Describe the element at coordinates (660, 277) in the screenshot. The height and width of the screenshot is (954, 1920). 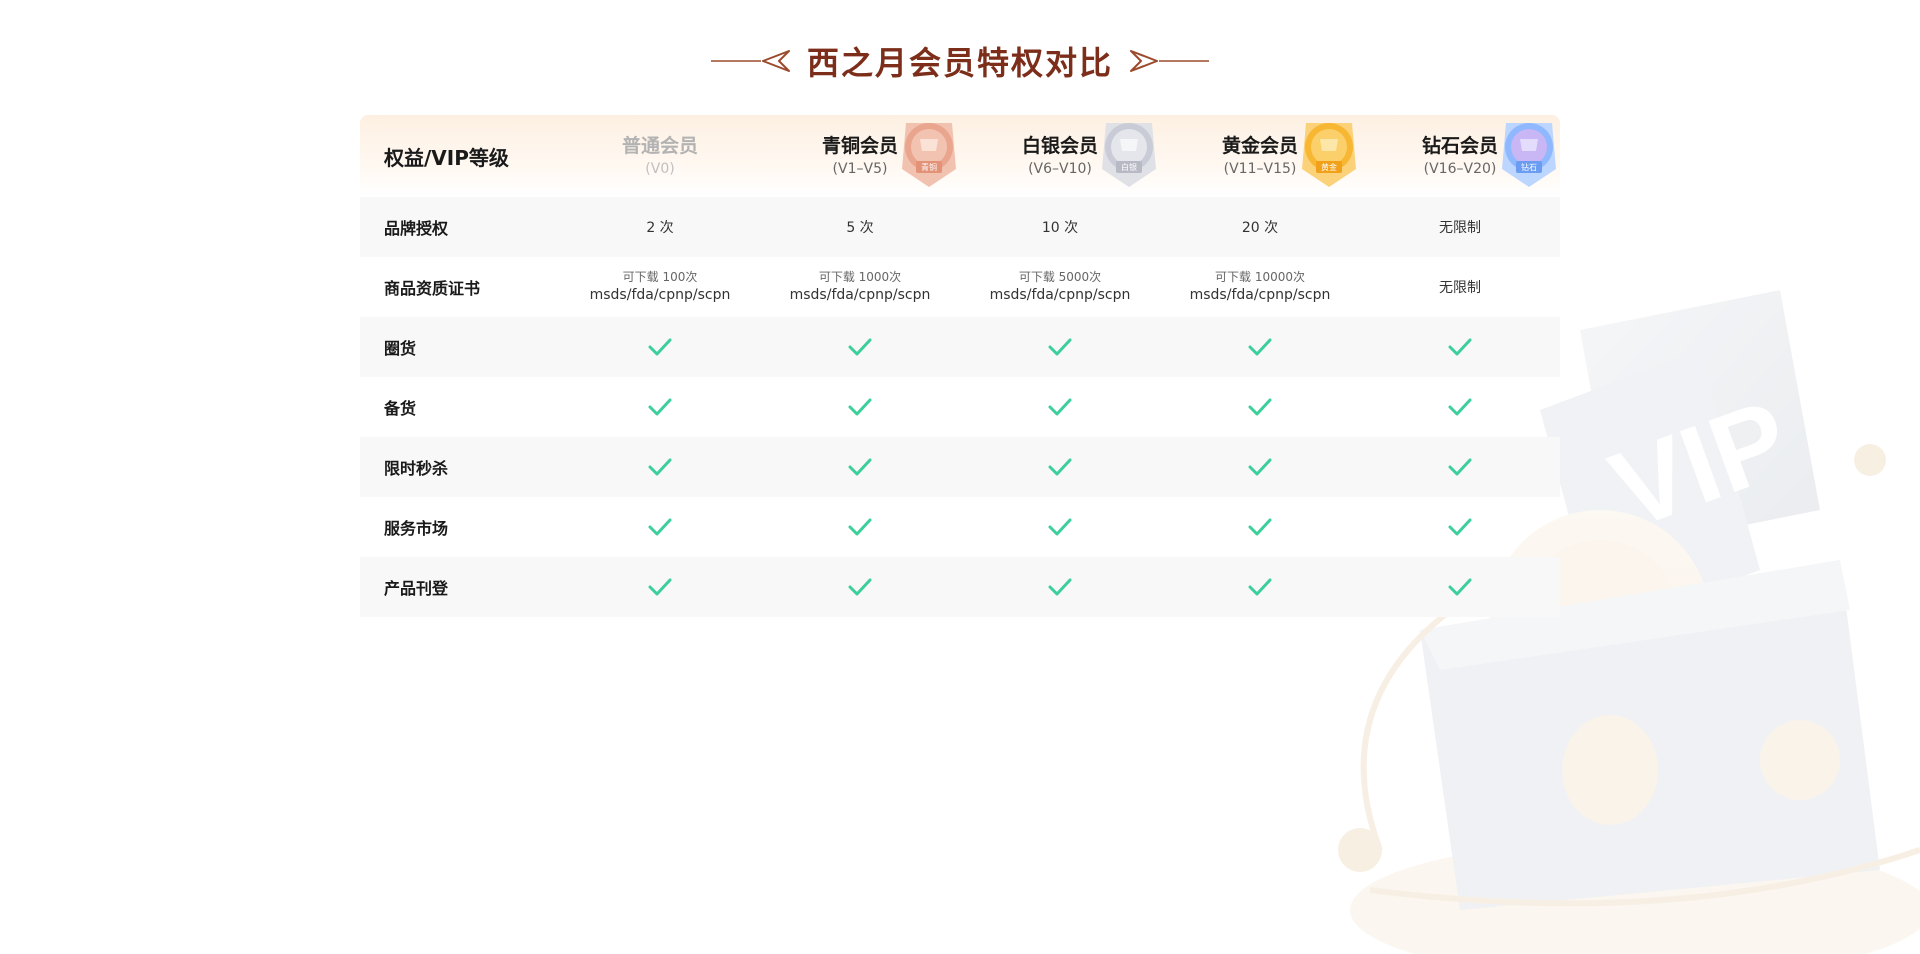
I see `cert-download-count: 可下载 100次` at that location.